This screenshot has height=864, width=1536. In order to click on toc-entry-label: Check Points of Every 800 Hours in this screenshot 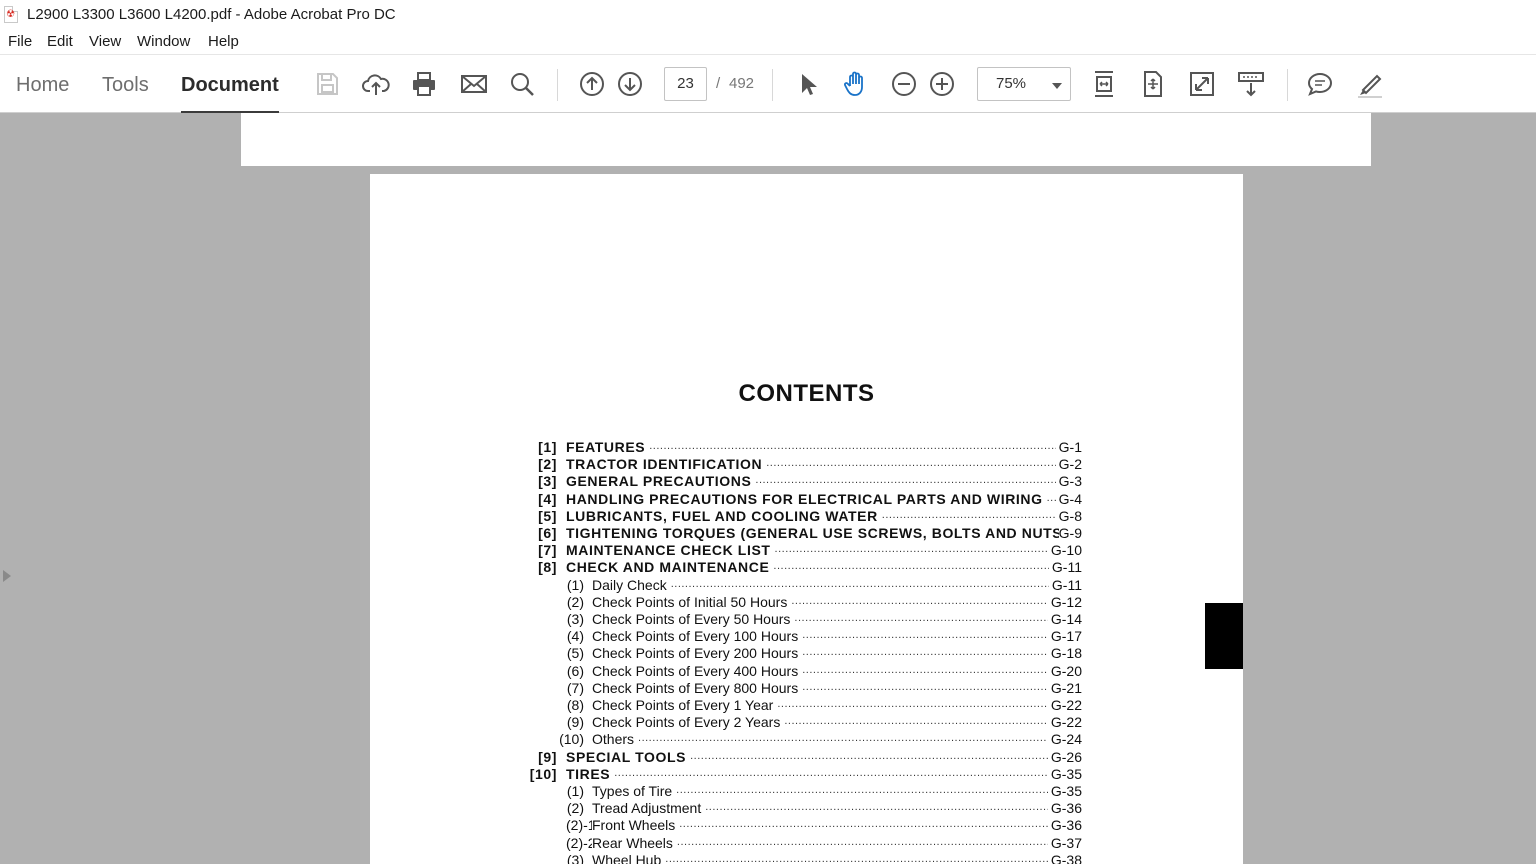, I will do `click(696, 687)`.